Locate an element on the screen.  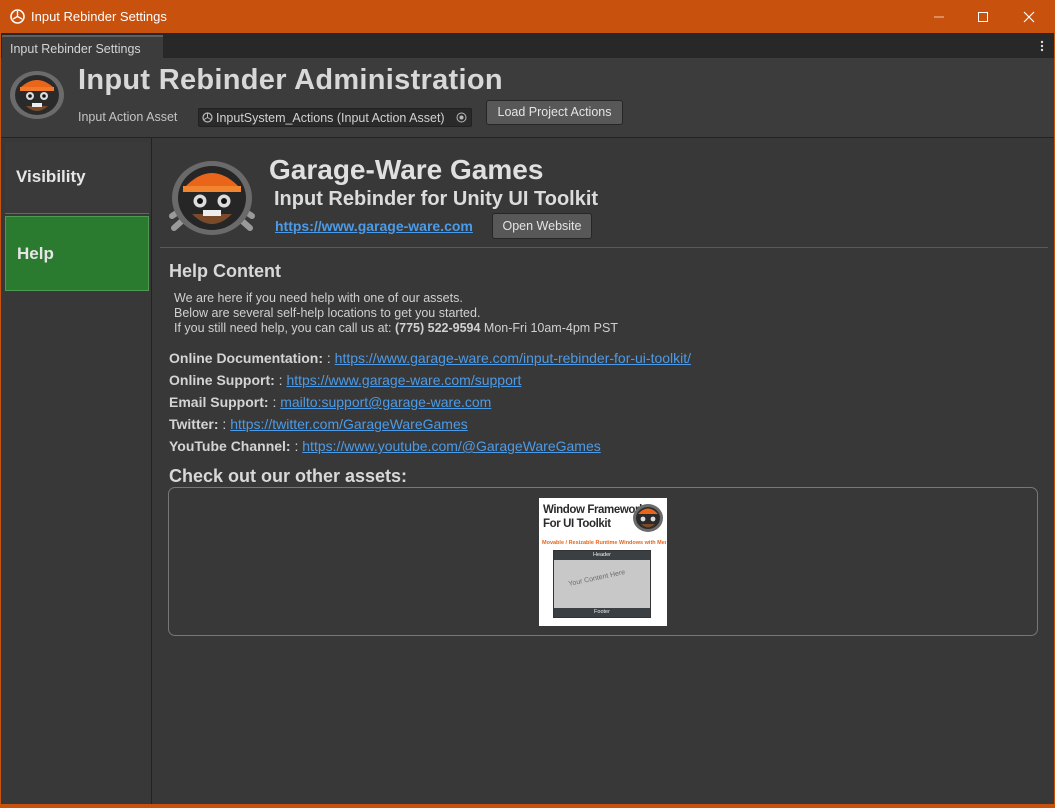
thumb-window-mock: Header Your Content Here Footer is located at coordinates (602, 584).